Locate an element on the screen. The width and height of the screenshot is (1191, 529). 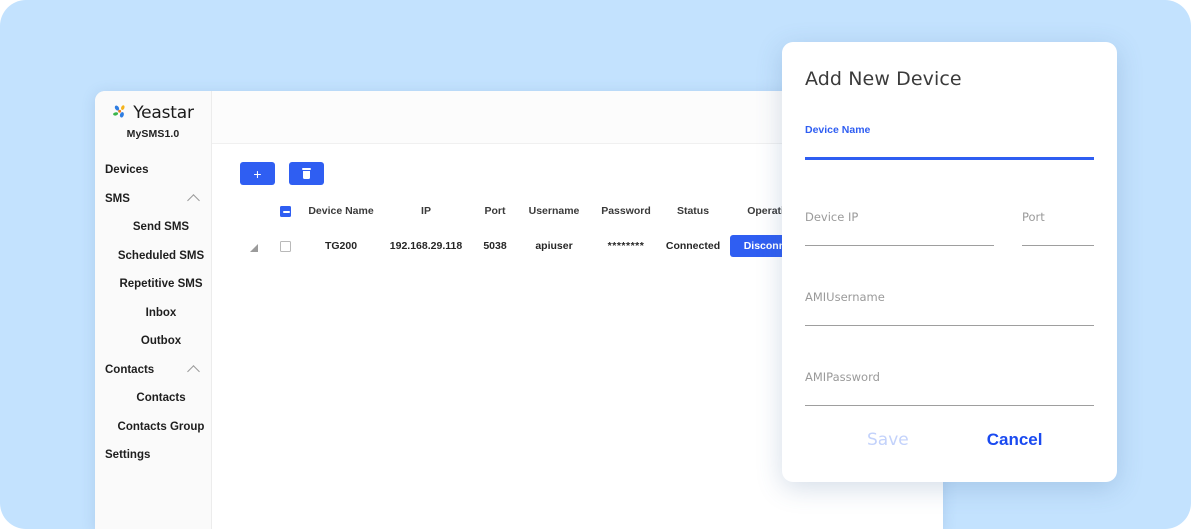
sidebar-item-contacts: Contacts is located at coordinates (153, 398).